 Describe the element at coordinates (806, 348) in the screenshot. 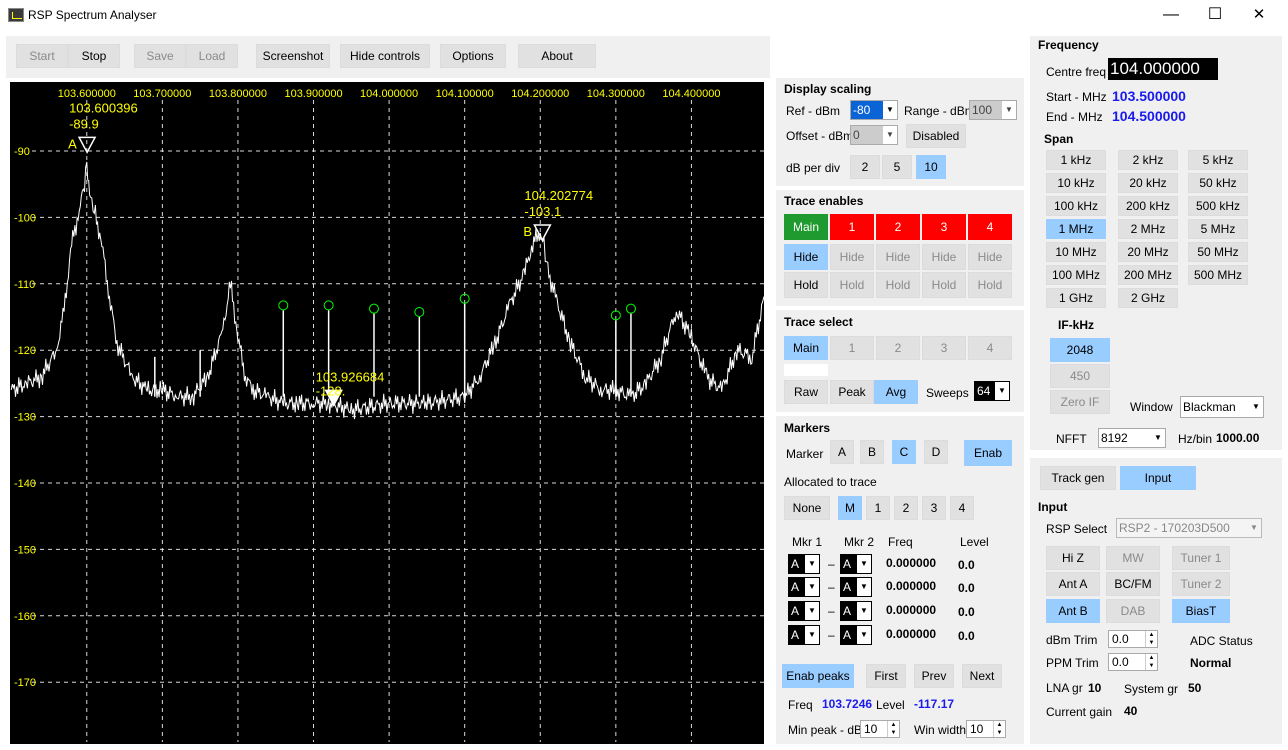

I see `trace-select-main: Main` at that location.